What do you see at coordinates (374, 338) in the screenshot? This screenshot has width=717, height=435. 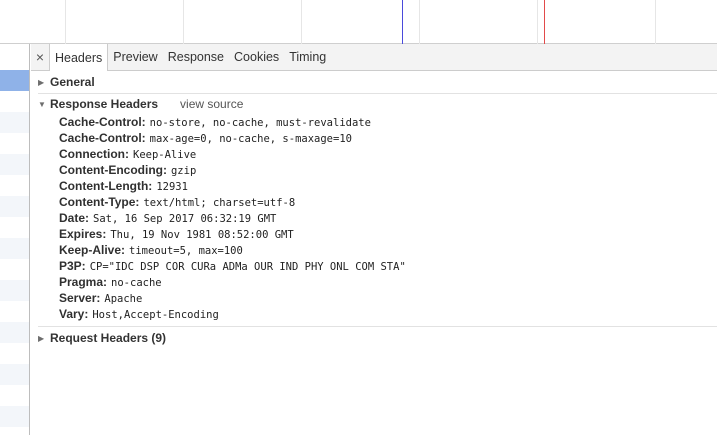 I see `request-headers-section-header: ▶ Request Headers (9)` at bounding box center [374, 338].